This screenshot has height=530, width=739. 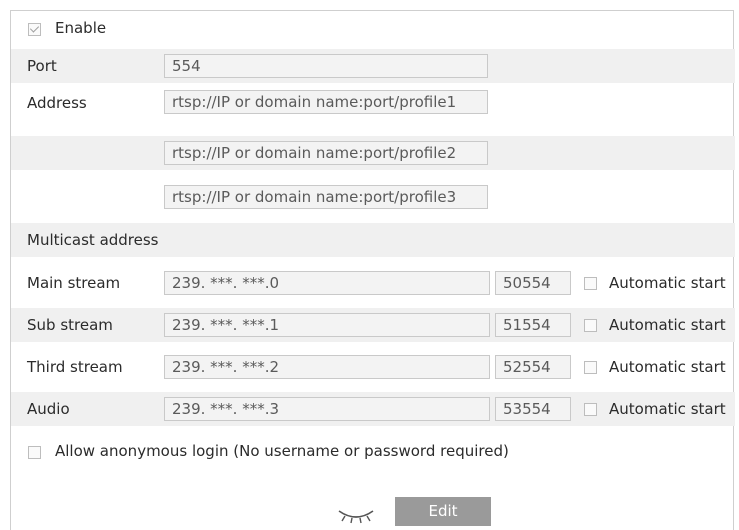 I want to click on multicast-ip-field: 239. ***. ***.3, so click(x=327, y=409).